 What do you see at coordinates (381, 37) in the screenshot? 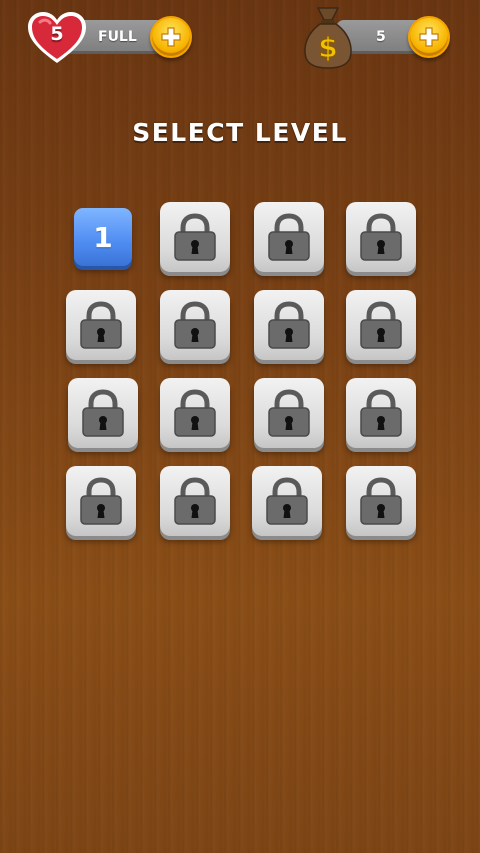
I see `coins-count: 5` at bounding box center [381, 37].